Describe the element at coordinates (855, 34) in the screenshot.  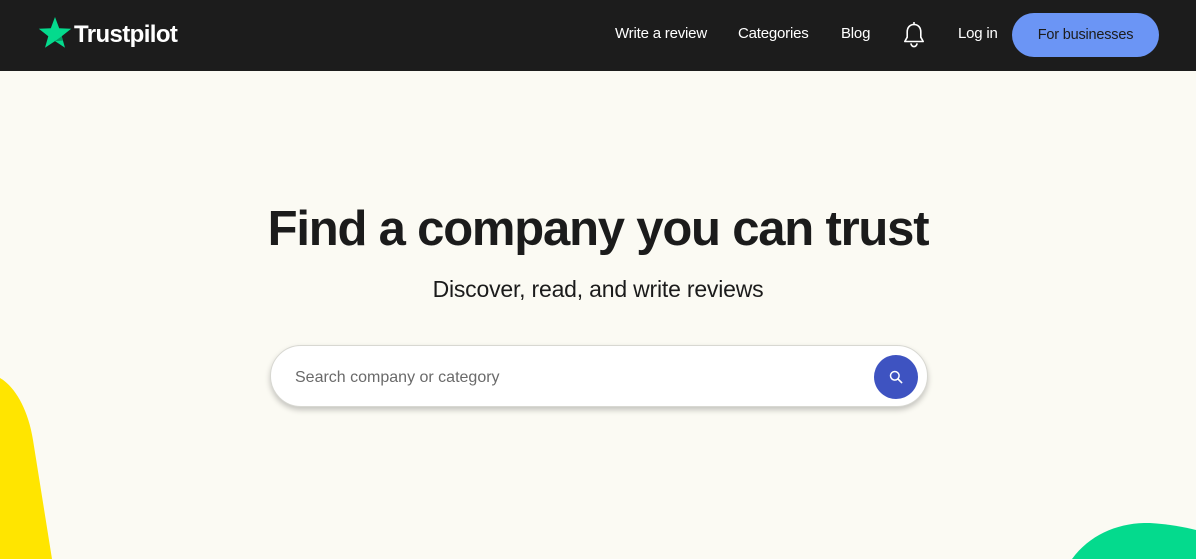
I see `nav-blog: Blog` at that location.